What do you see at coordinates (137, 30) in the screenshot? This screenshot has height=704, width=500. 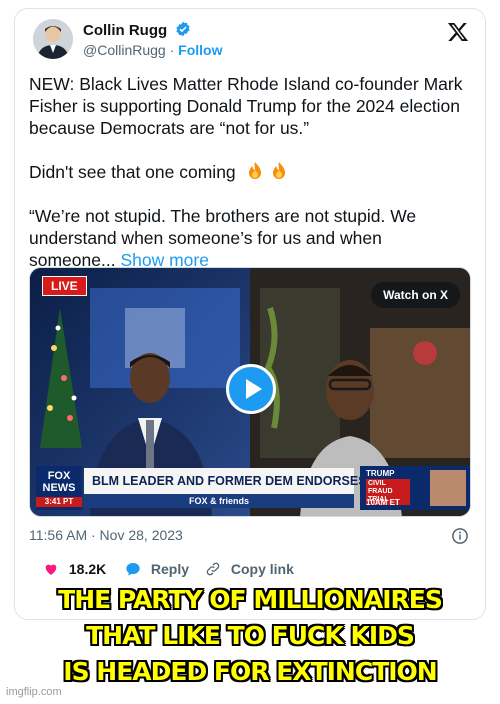 I see `author-name: Collin Rugg` at bounding box center [137, 30].